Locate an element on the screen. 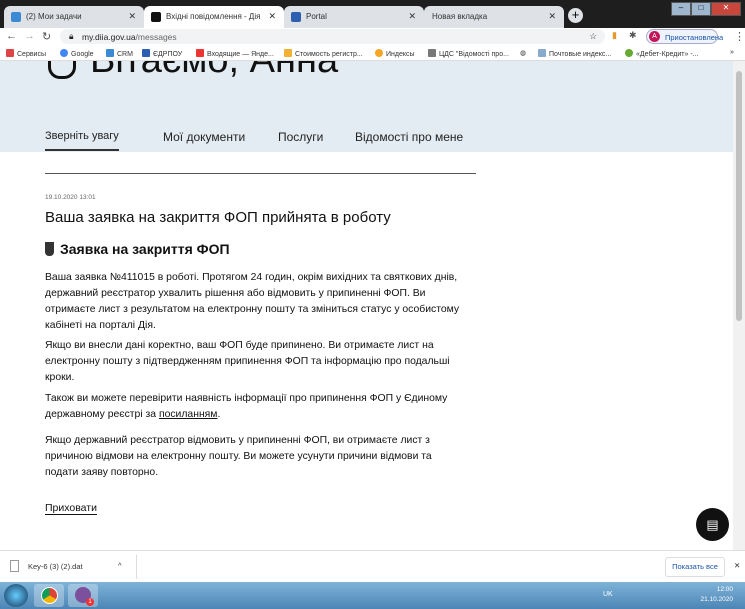  bookmark-label: CRM is located at coordinates (125, 54).